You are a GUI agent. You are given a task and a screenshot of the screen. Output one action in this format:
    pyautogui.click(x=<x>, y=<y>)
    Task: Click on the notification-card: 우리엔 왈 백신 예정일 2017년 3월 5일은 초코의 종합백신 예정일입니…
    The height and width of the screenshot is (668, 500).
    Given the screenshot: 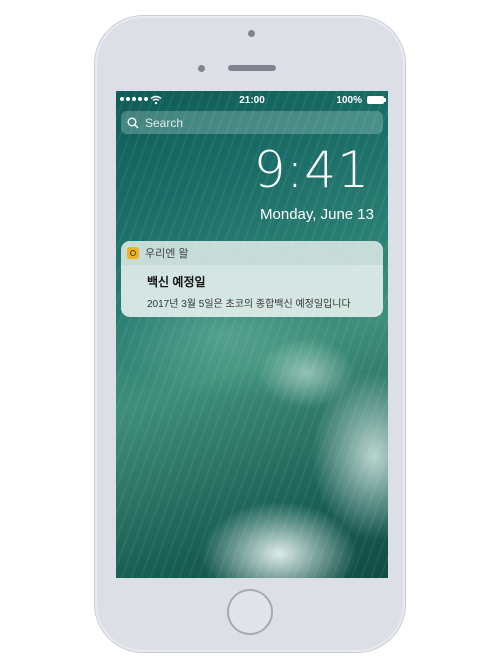 What is the action you would take?
    pyautogui.click(x=252, y=279)
    